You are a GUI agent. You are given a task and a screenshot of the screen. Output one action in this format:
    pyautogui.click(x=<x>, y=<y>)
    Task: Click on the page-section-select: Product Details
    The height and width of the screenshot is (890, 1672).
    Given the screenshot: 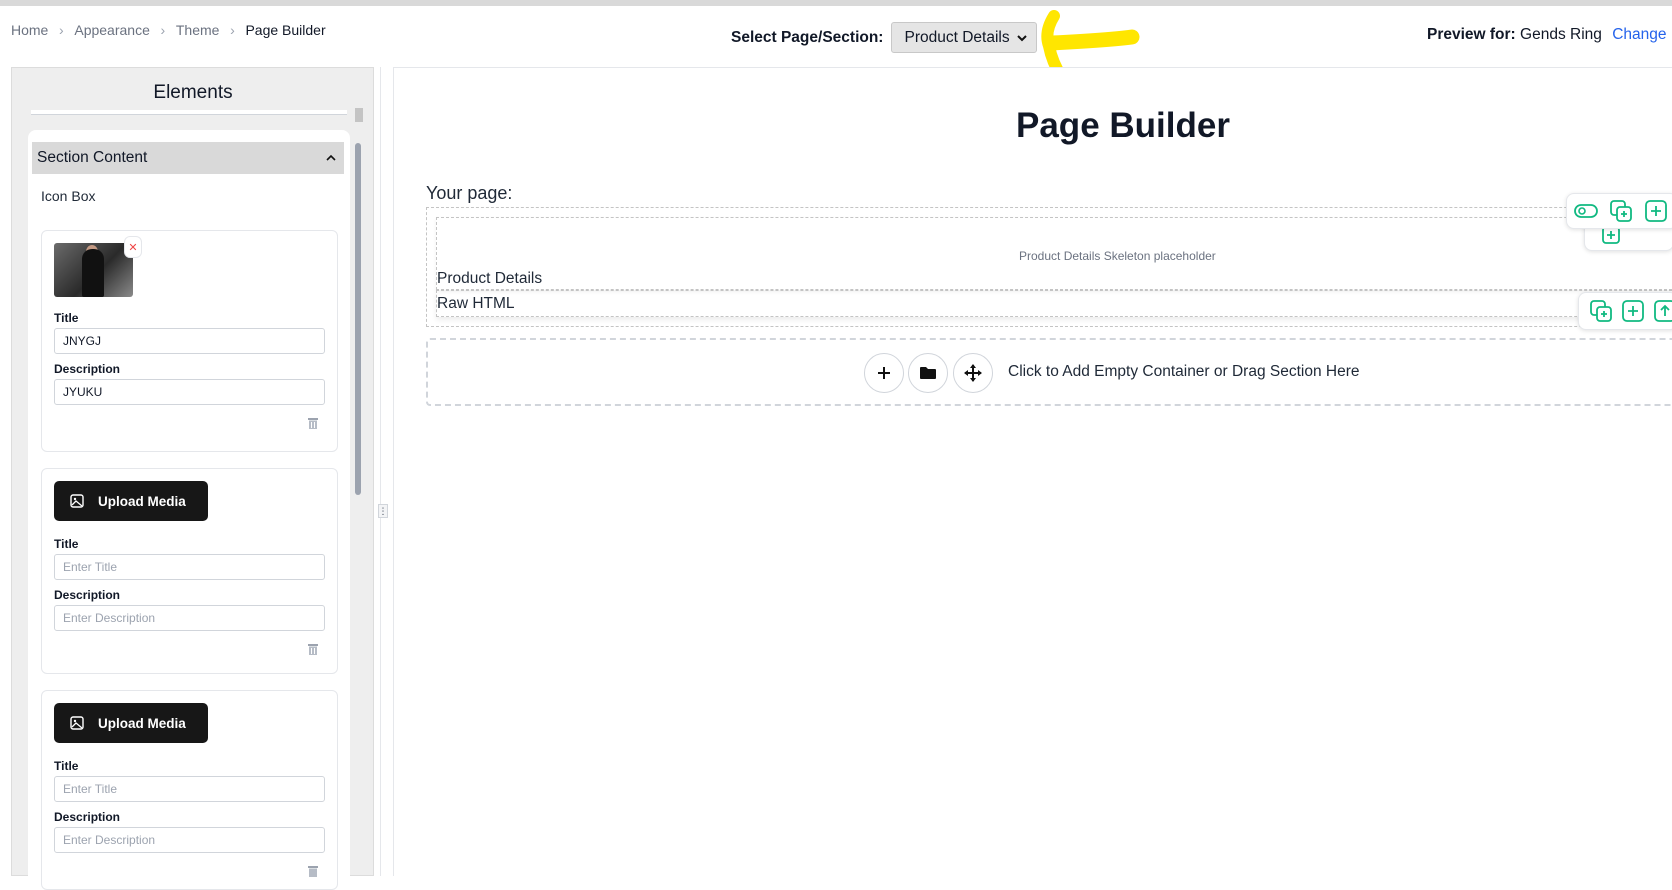 What is the action you would take?
    pyautogui.click(x=964, y=37)
    